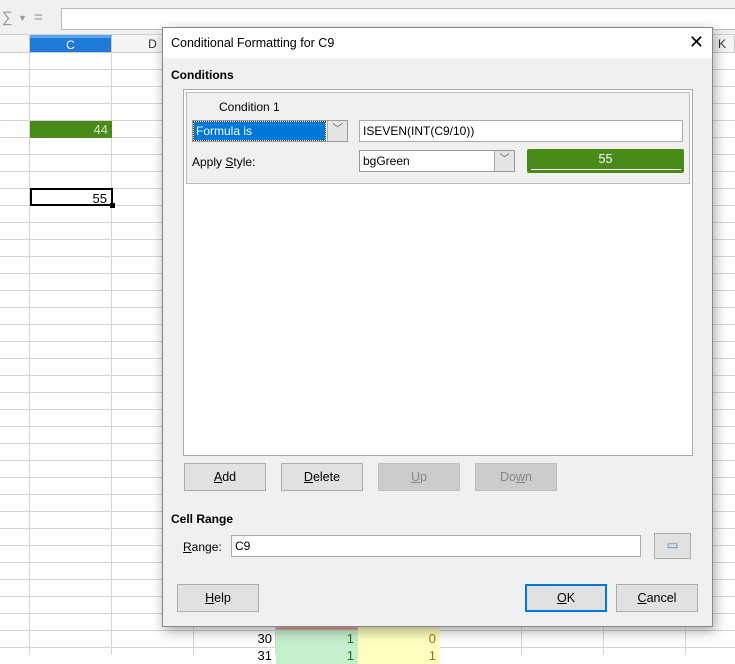  What do you see at coordinates (7, 17) in the screenshot?
I see `sum-icon: ∑` at bounding box center [7, 17].